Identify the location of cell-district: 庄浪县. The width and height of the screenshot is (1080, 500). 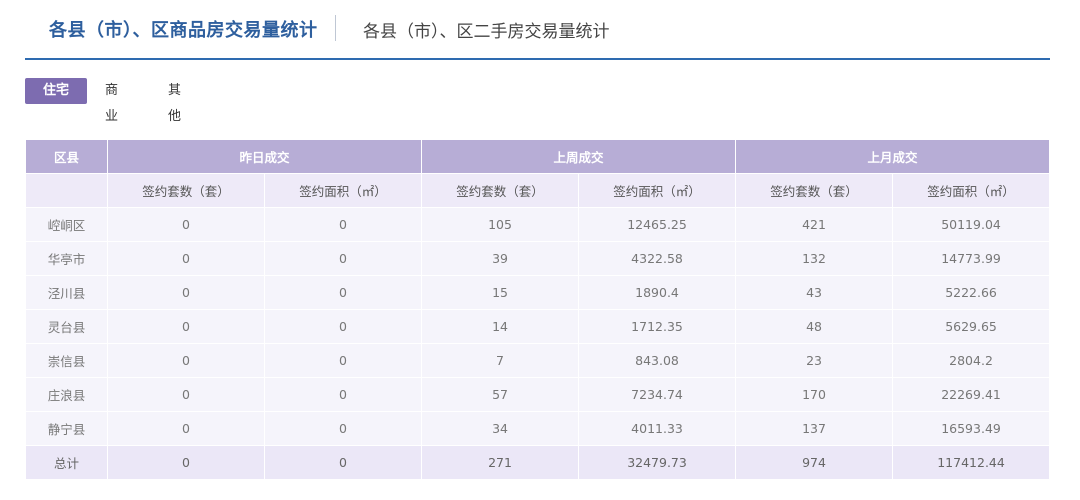
(66, 394).